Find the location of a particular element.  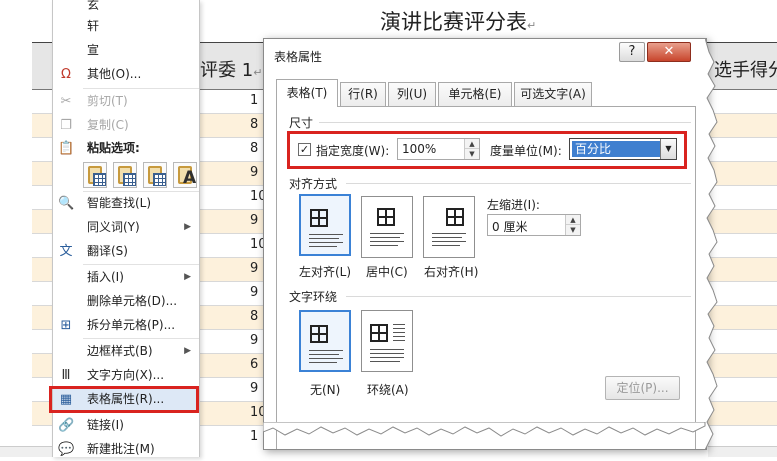

menu-item-new-comment: 💬 新建批注(M) is located at coordinates (126, 449).